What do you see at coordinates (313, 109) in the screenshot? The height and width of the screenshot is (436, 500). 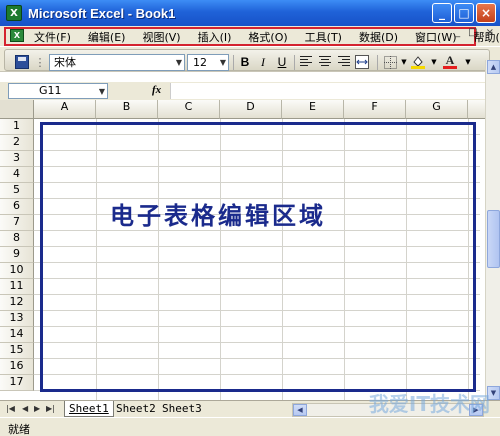 I see `column-header-e: E` at bounding box center [313, 109].